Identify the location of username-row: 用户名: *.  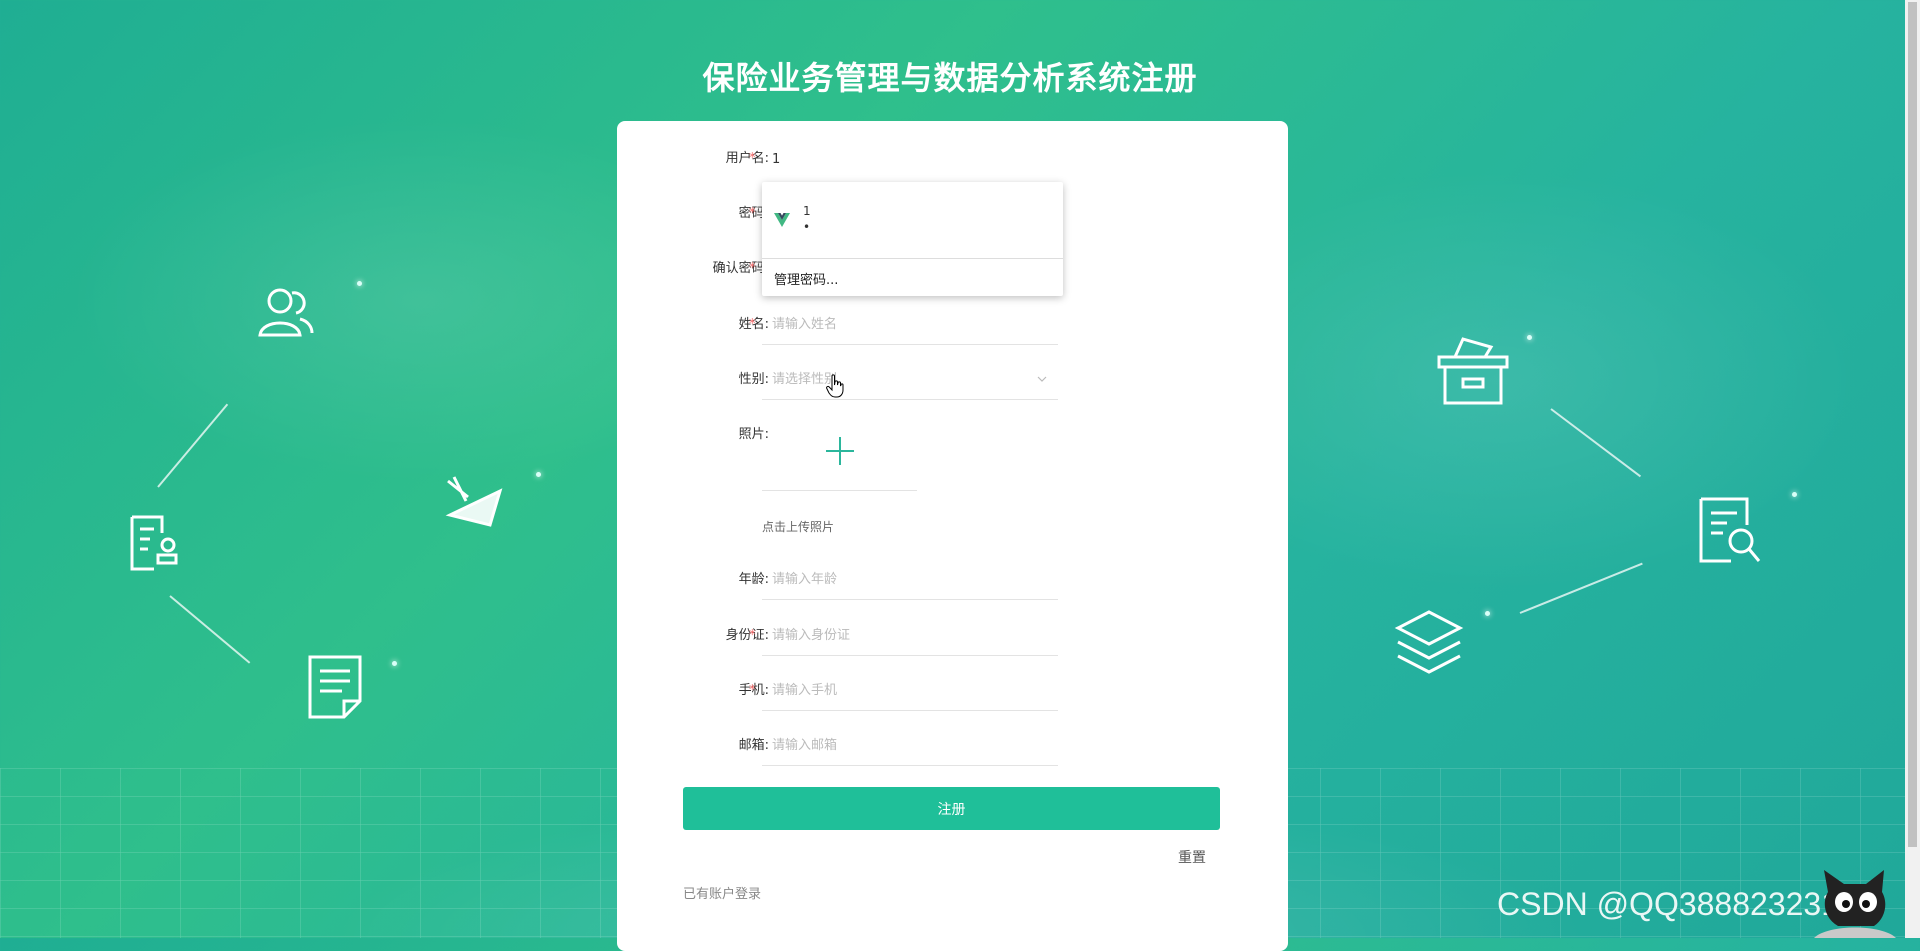
(952, 159).